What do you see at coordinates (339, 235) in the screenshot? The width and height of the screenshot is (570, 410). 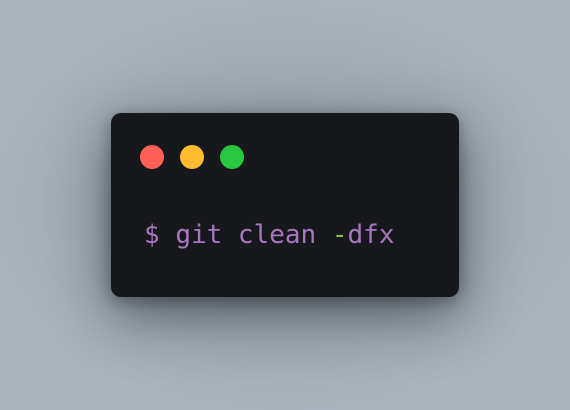 I see `flag-dash: -` at bounding box center [339, 235].